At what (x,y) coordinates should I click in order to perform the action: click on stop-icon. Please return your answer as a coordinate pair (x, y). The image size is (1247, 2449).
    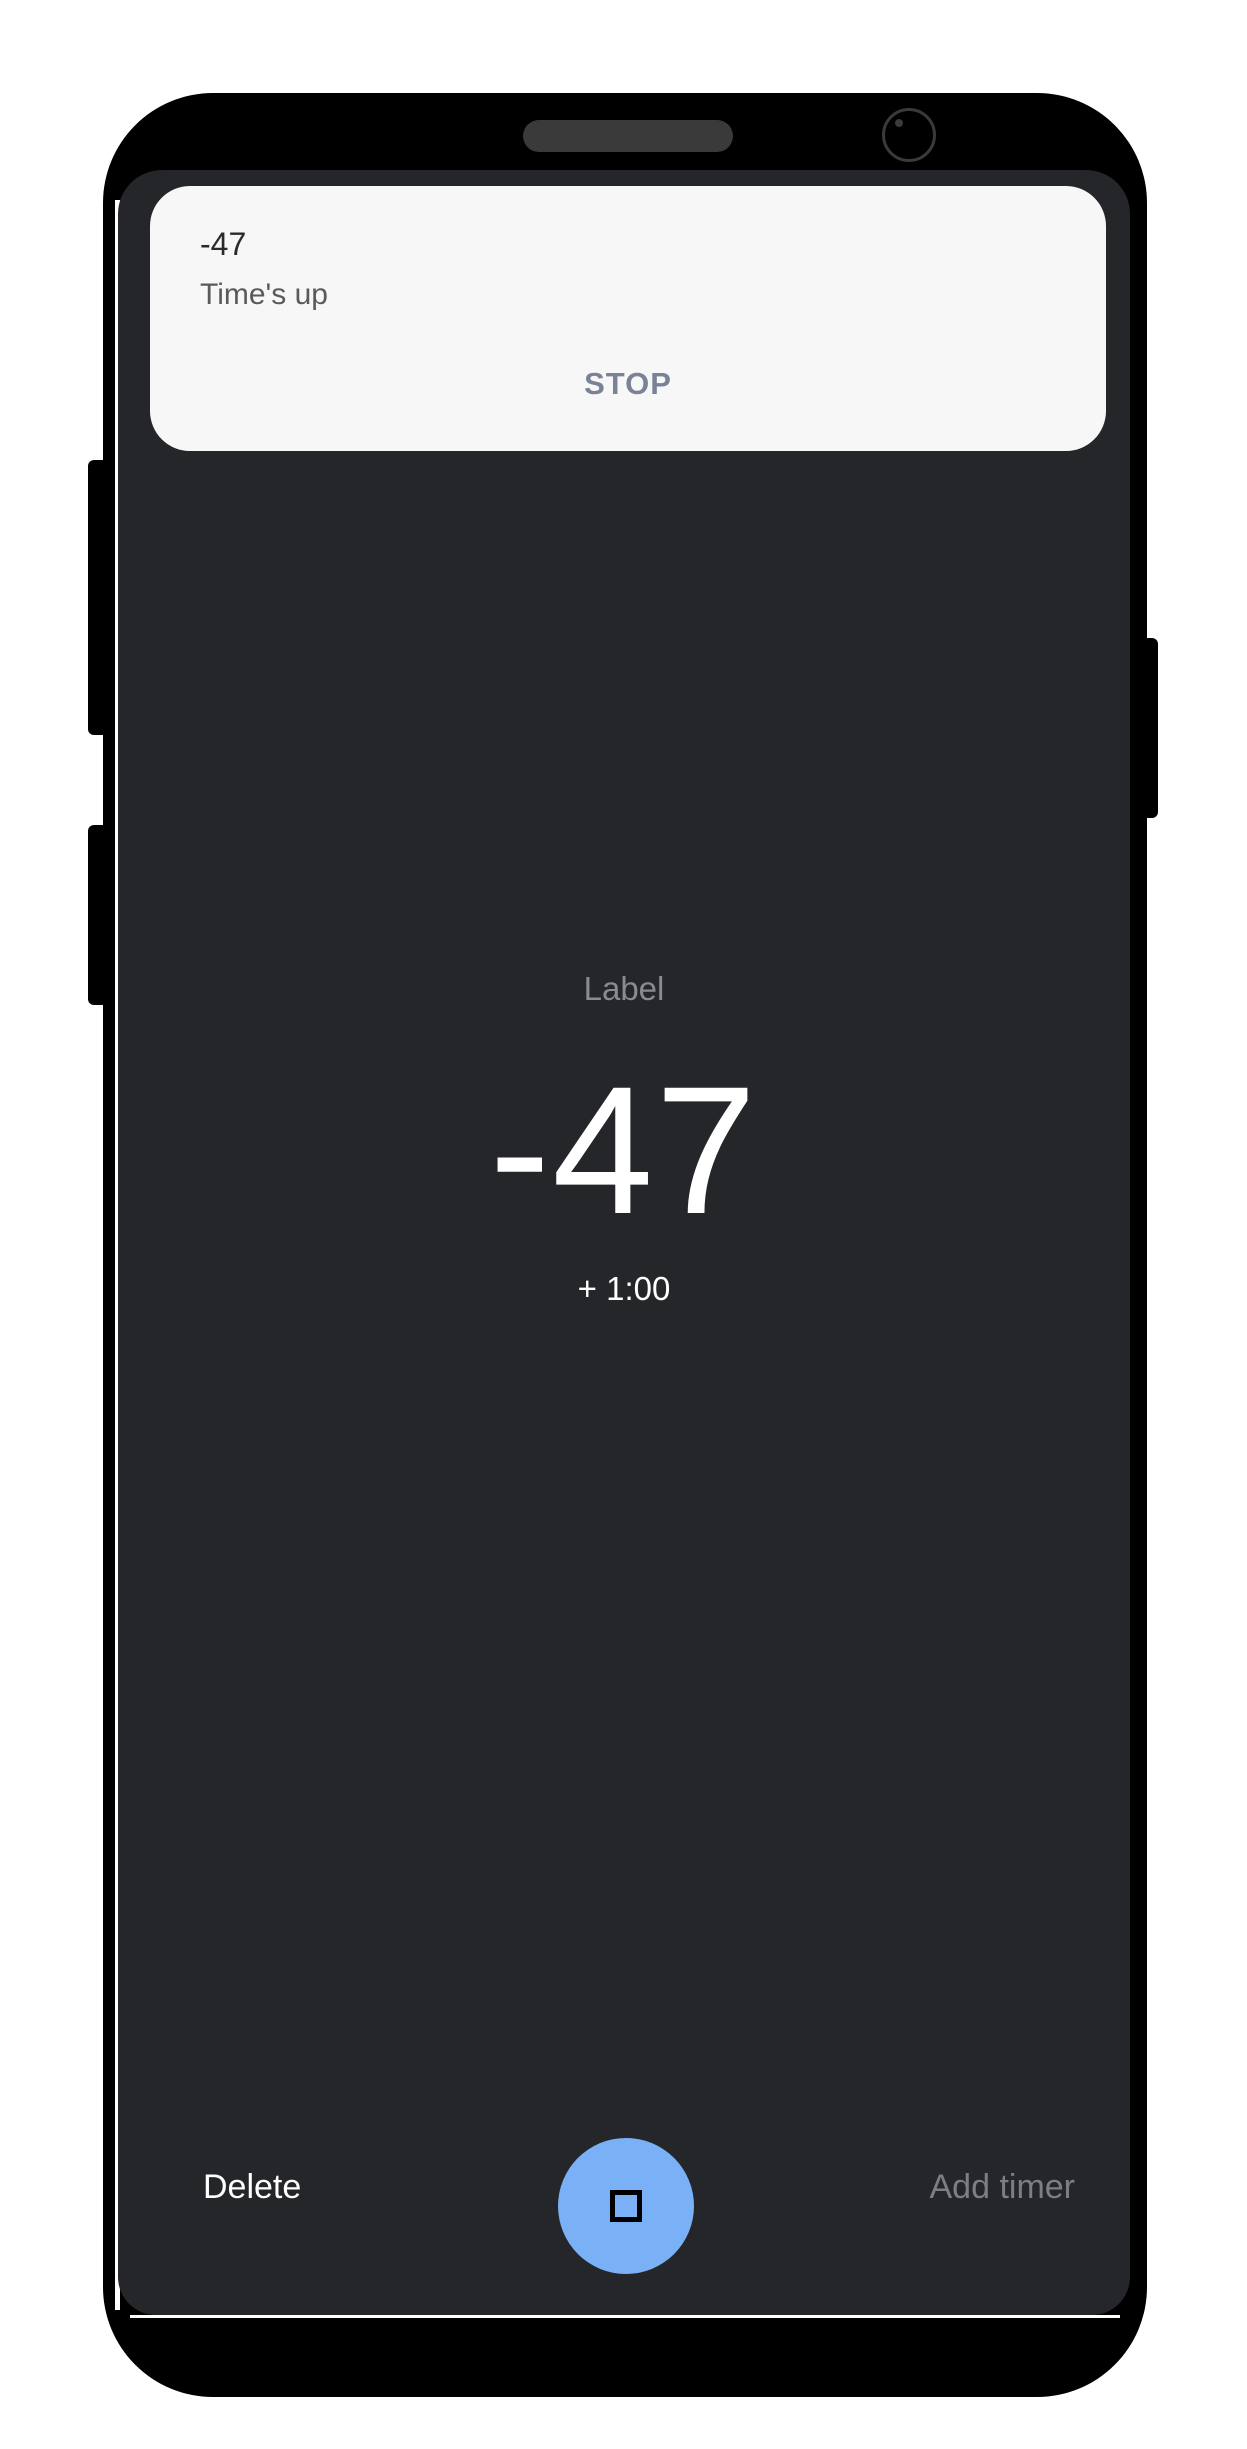
    Looking at the image, I should click on (626, 2206).